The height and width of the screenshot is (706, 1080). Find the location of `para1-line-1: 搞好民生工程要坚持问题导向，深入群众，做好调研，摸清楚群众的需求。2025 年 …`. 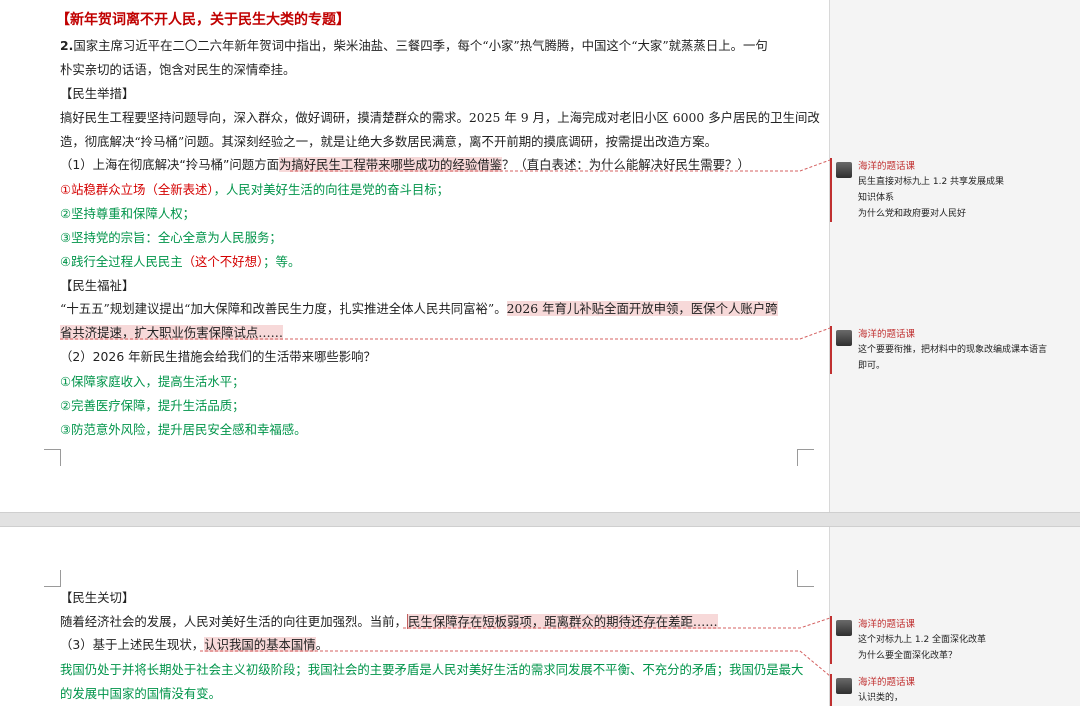

para1-line-1: 搞好民生工程要坚持问题导向，深入群众，做好调研，摸清楚群众的需求。2025 年 … is located at coordinates (440, 117).